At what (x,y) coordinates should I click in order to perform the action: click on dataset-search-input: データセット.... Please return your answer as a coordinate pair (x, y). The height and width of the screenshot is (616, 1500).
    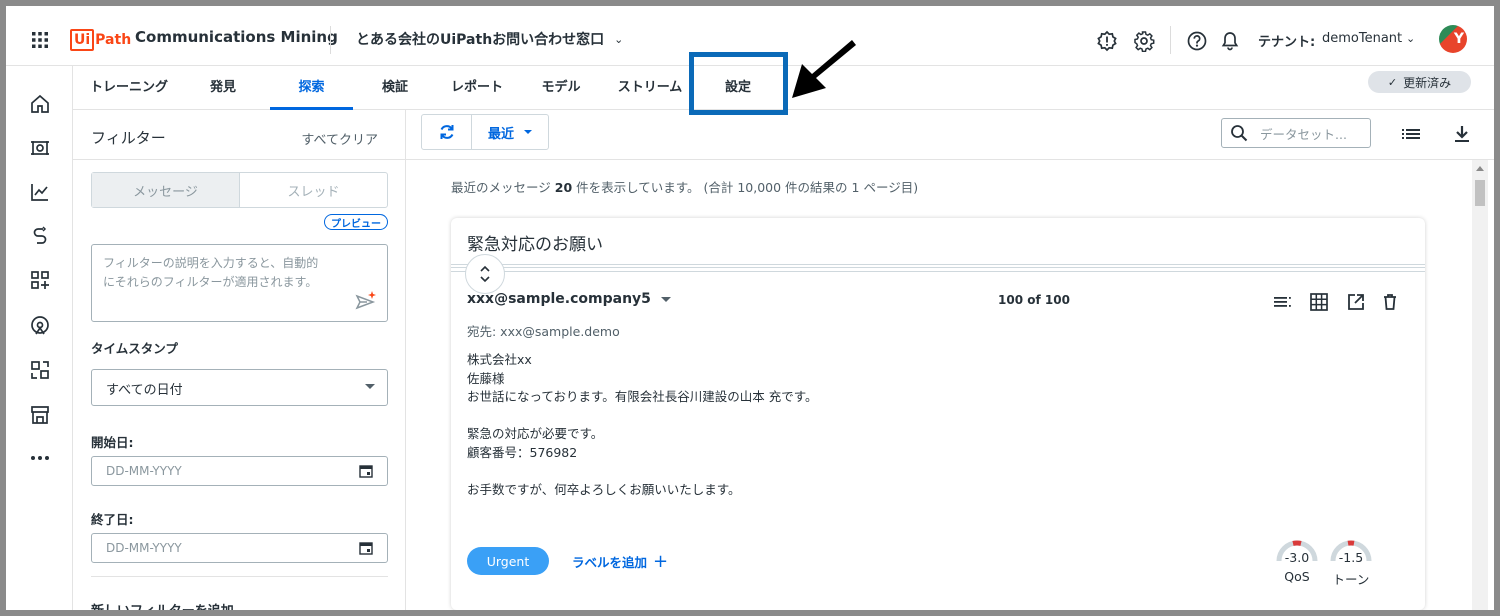
    Looking at the image, I should click on (1296, 133).